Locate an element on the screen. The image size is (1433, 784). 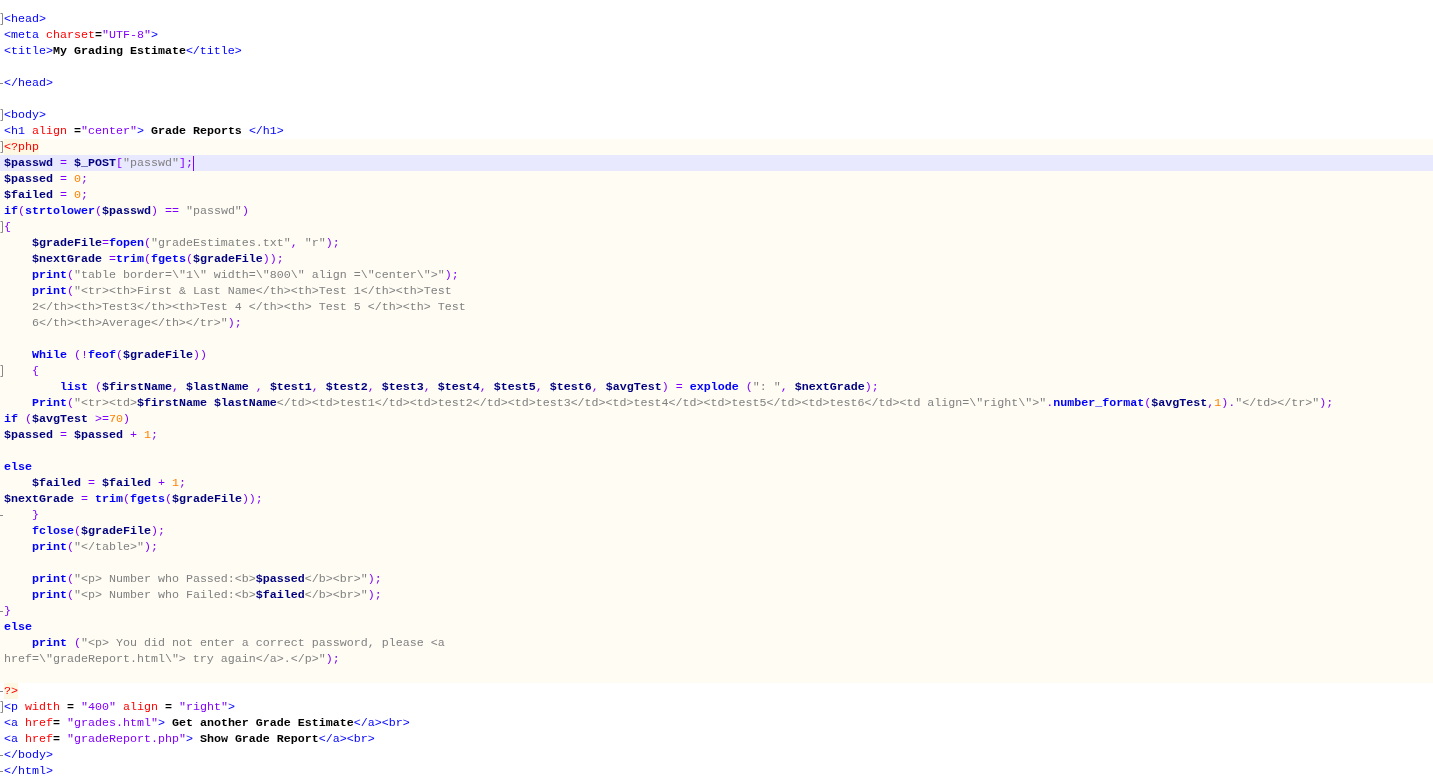
code-line: href=\"gradeReport.html\"> try again</a>.</p>"); is located at coordinates (172, 659).